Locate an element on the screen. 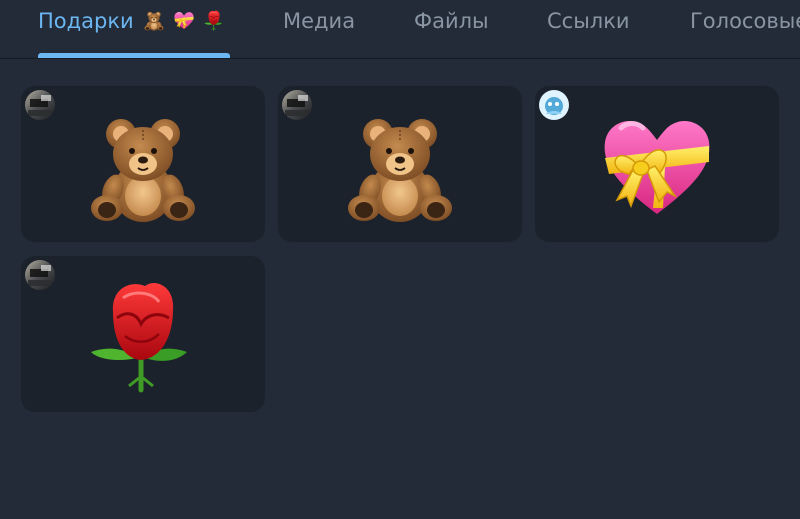  tab-media: Медиа is located at coordinates (319, 29).